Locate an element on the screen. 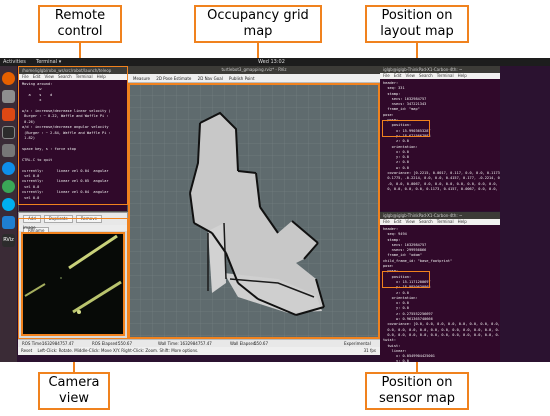 This screenshot has height=416, width=550. terminal-line: y: 0.0 is located at coordinates (396, 360).